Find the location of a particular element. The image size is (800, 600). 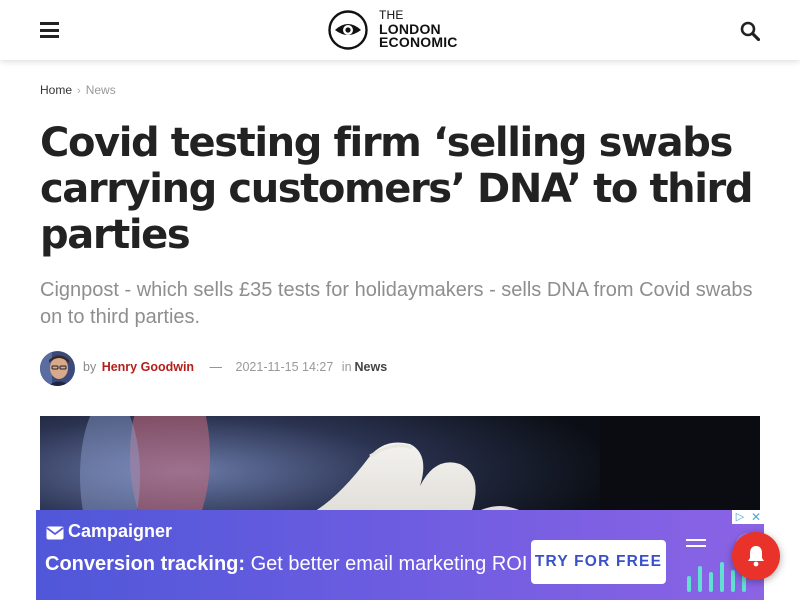

site-header: THE LONDON ECONOMIC is located at coordinates (400, 30).